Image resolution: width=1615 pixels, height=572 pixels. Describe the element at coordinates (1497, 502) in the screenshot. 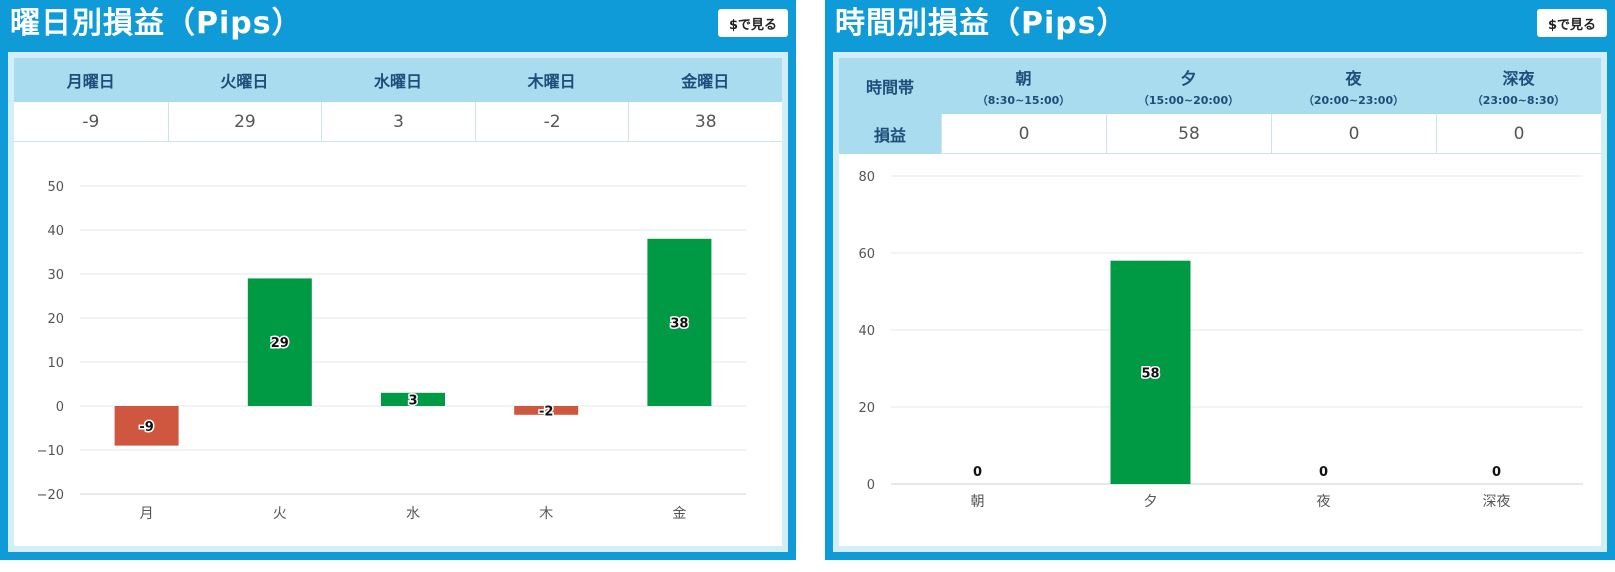

I see `time-chart-category-label: 深夜` at that location.